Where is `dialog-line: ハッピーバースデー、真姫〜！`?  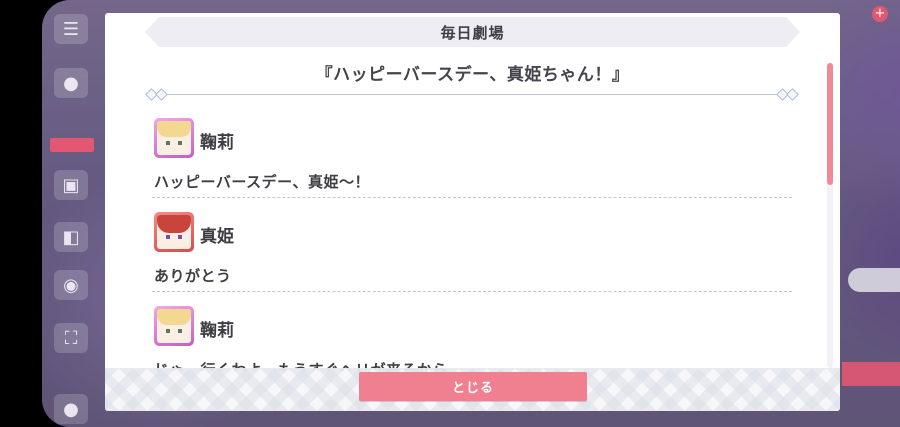
dialog-line: ハッピーバースデー、真姫〜！ is located at coordinates (262, 182).